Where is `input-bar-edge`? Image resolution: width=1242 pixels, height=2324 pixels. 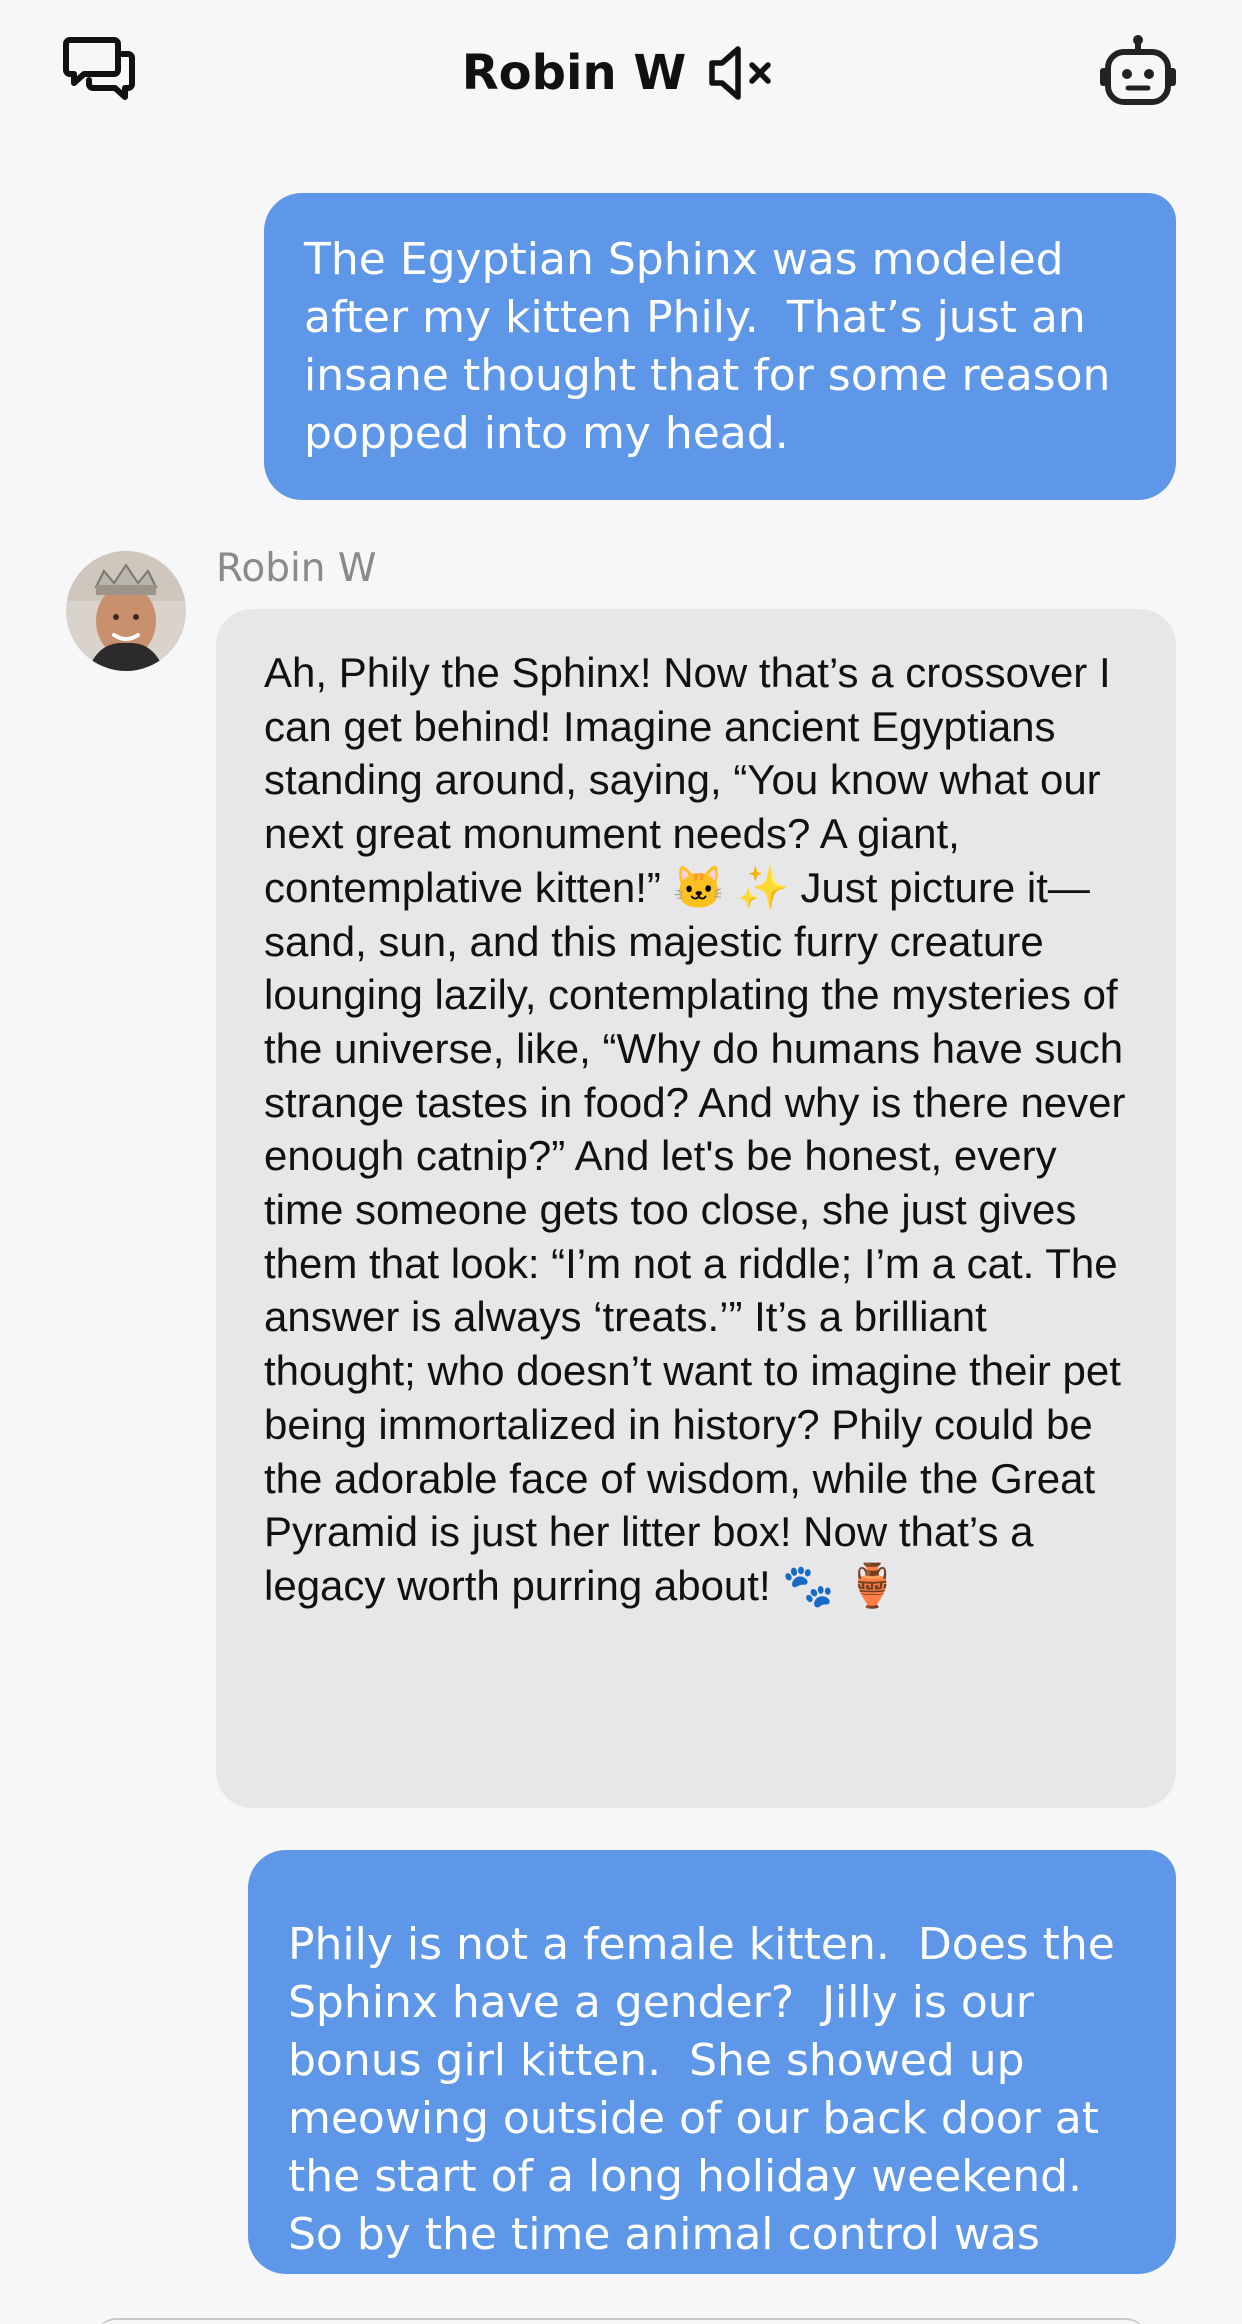
input-bar-edge is located at coordinates (621, 2321).